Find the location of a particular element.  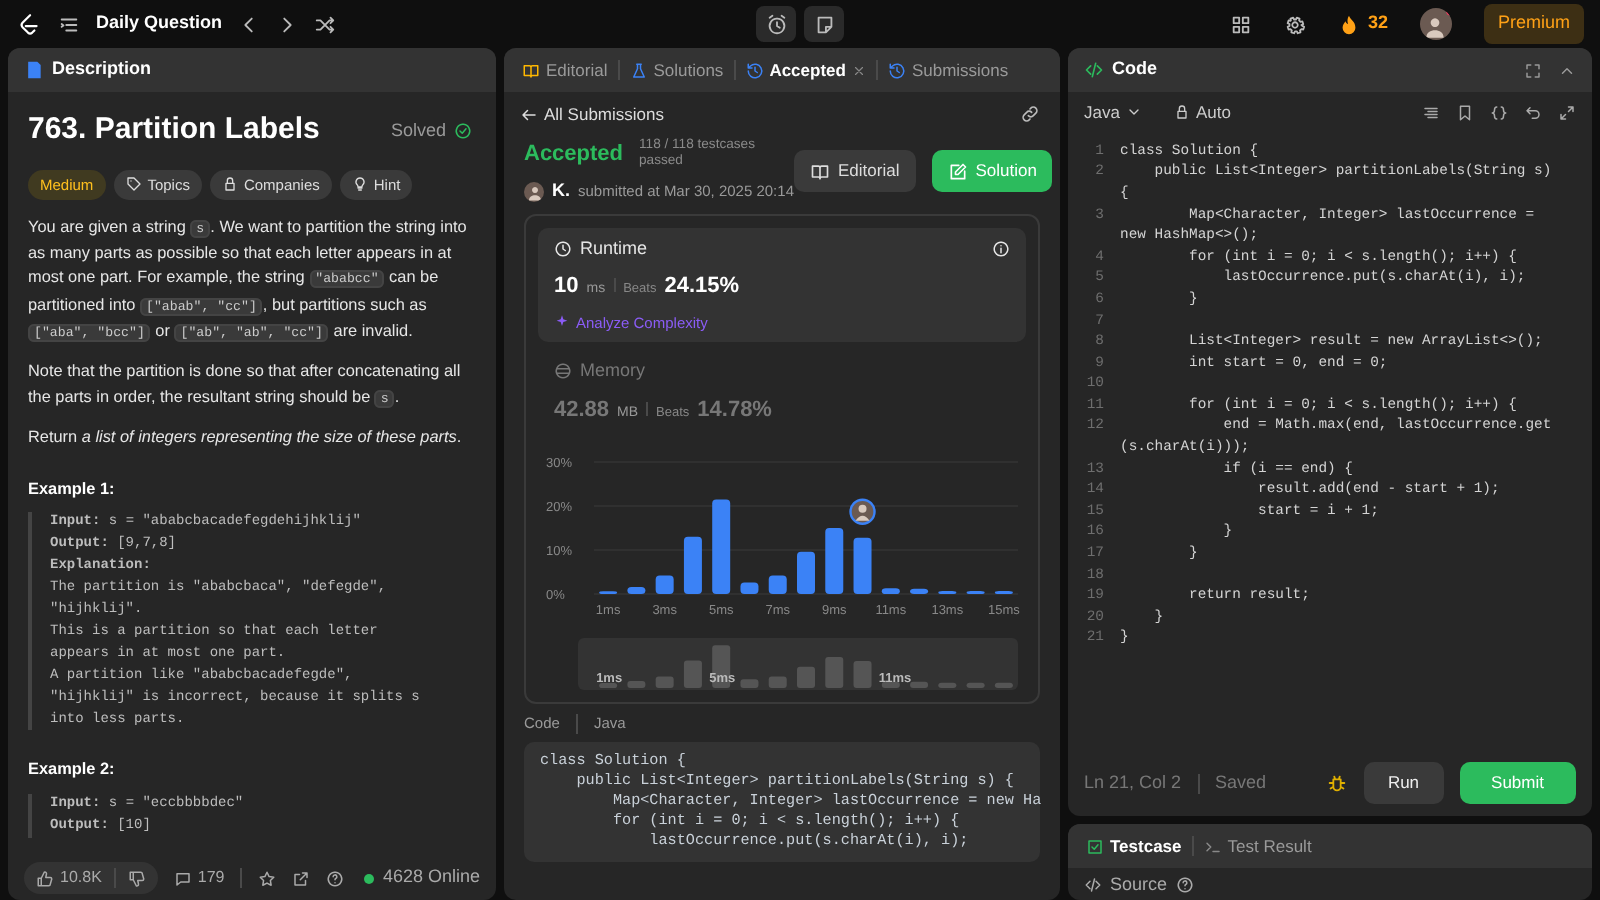

panel-tab: Submissions is located at coordinates (948, 70).